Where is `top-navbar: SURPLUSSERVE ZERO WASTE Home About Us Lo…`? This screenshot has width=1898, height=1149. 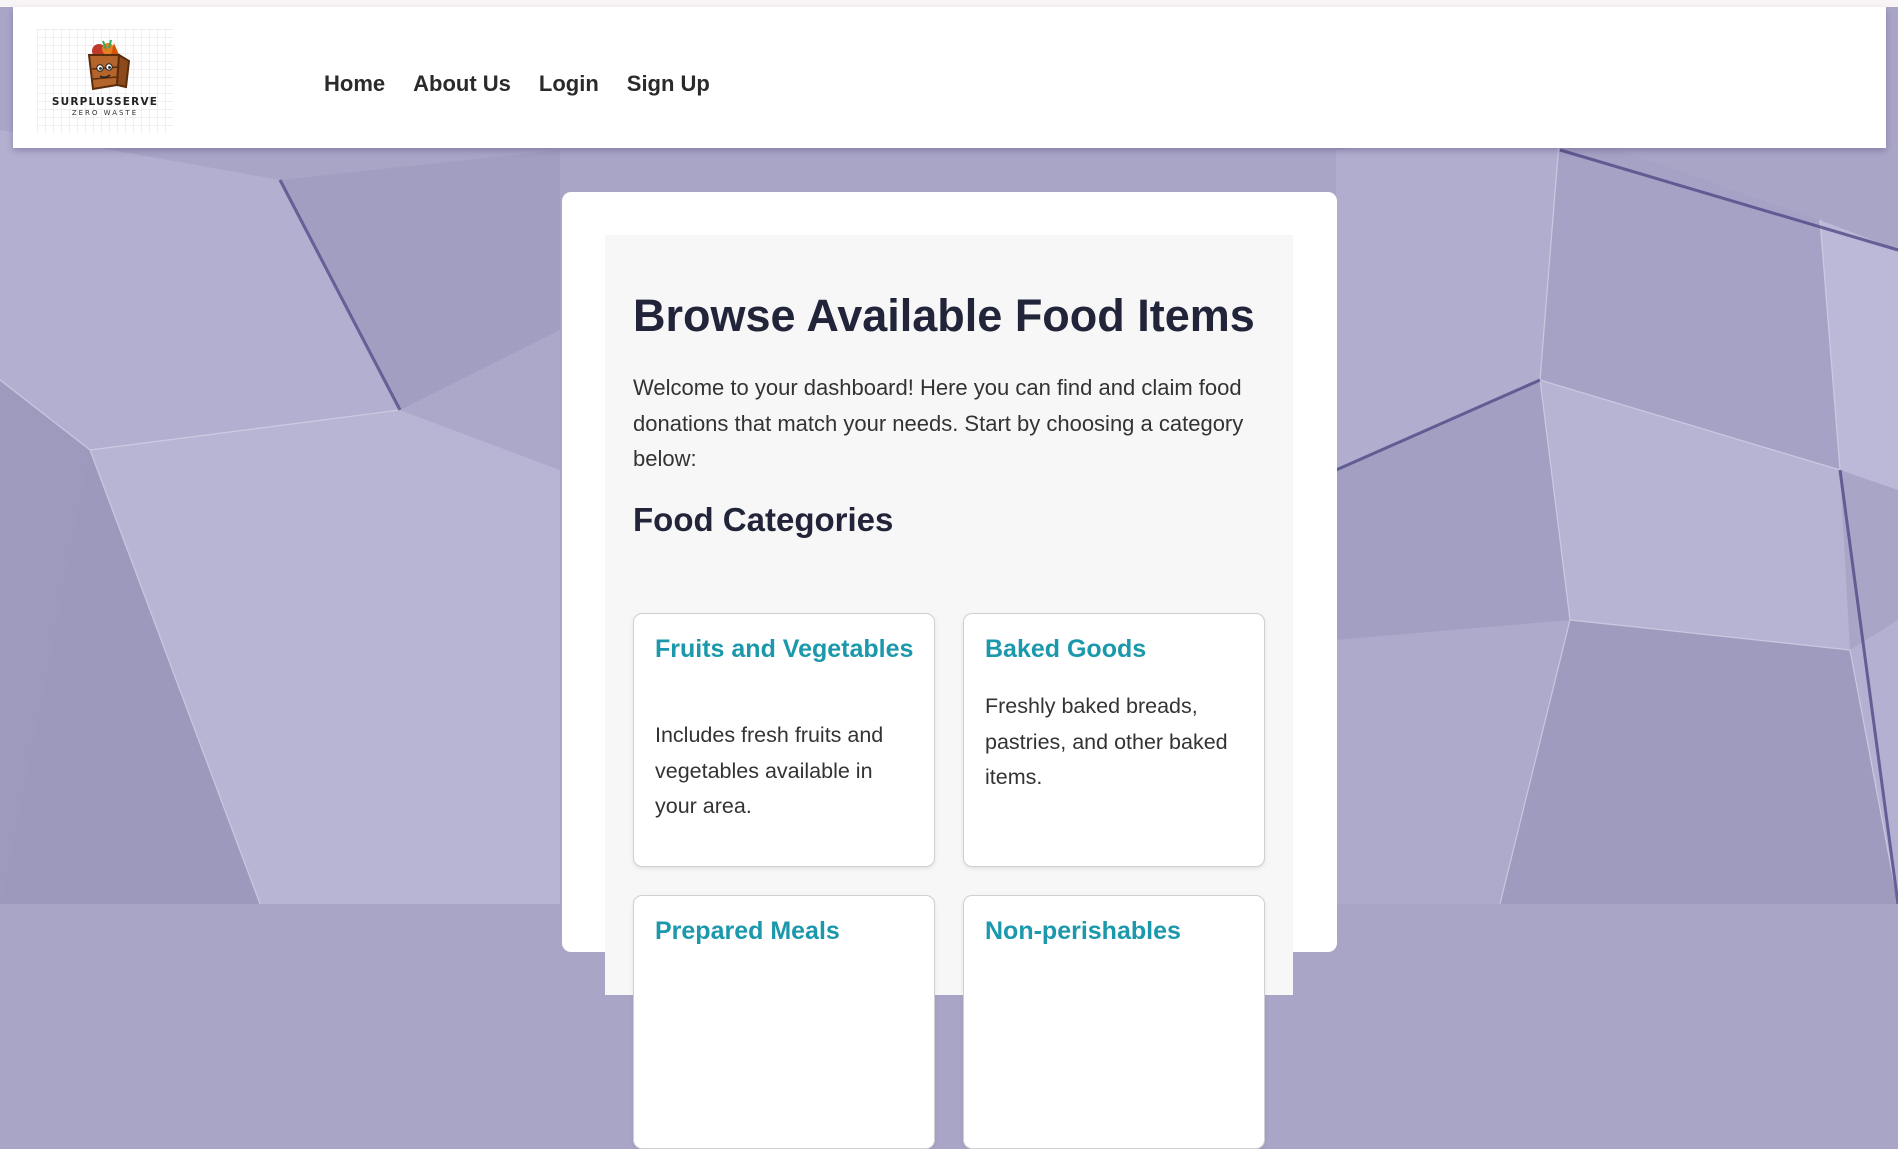 top-navbar: SURPLUSSERVE ZERO WASTE Home About Us Lo… is located at coordinates (949, 77).